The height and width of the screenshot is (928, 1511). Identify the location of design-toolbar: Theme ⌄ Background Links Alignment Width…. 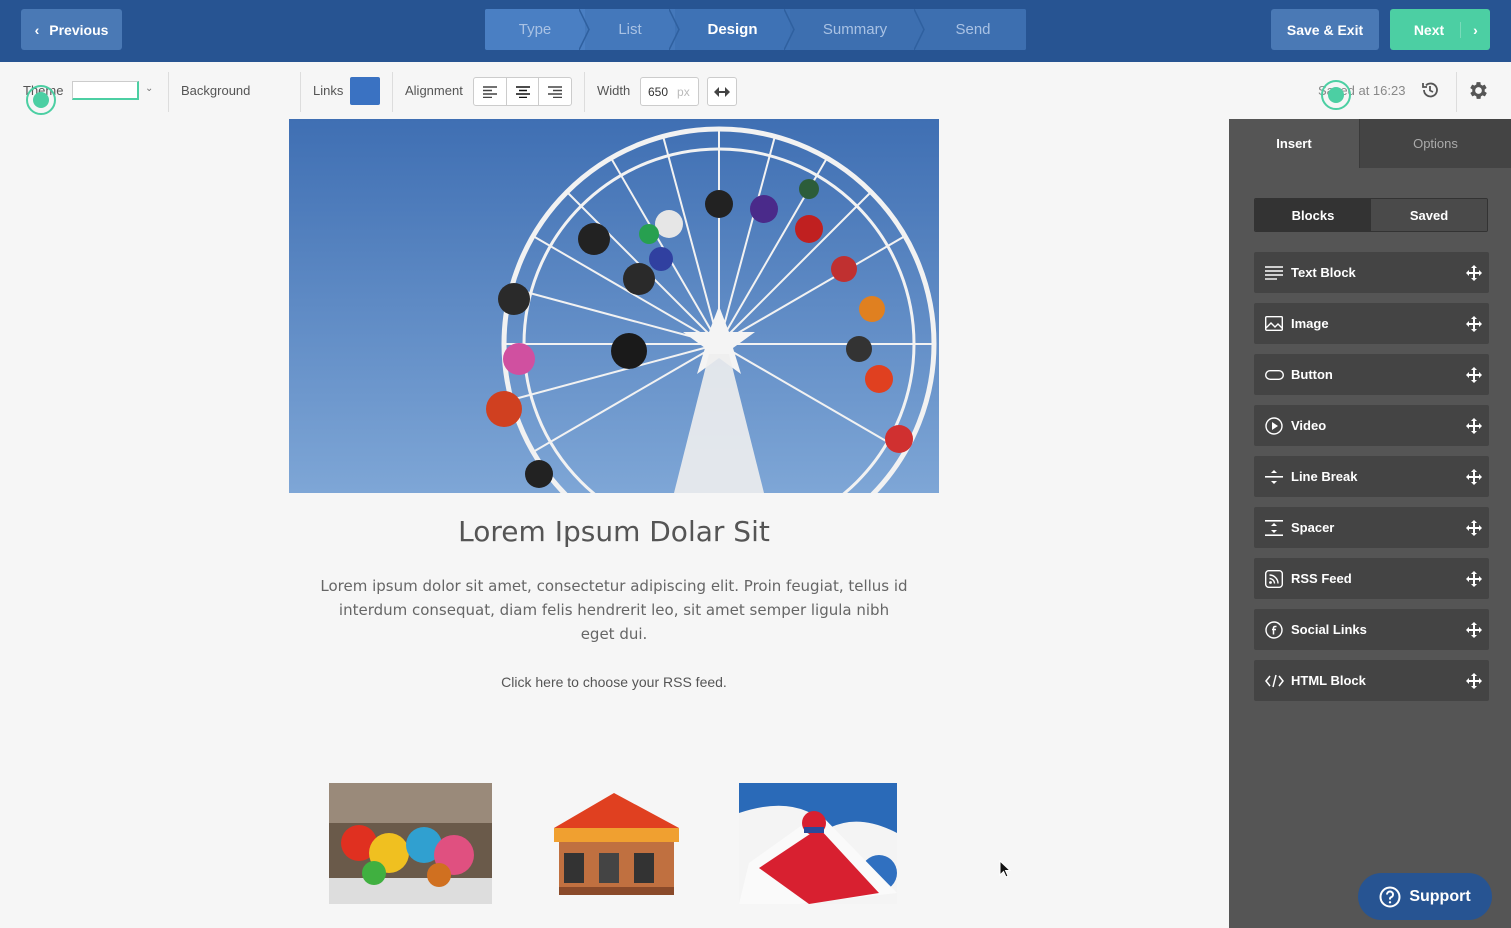
(614, 90).